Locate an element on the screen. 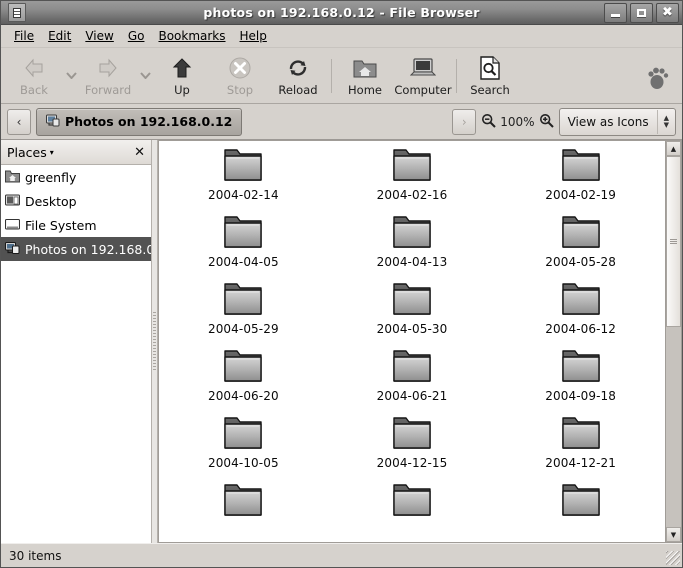 The width and height of the screenshot is (683, 568). sidebar-item-desktop: Desktop is located at coordinates (76, 201).